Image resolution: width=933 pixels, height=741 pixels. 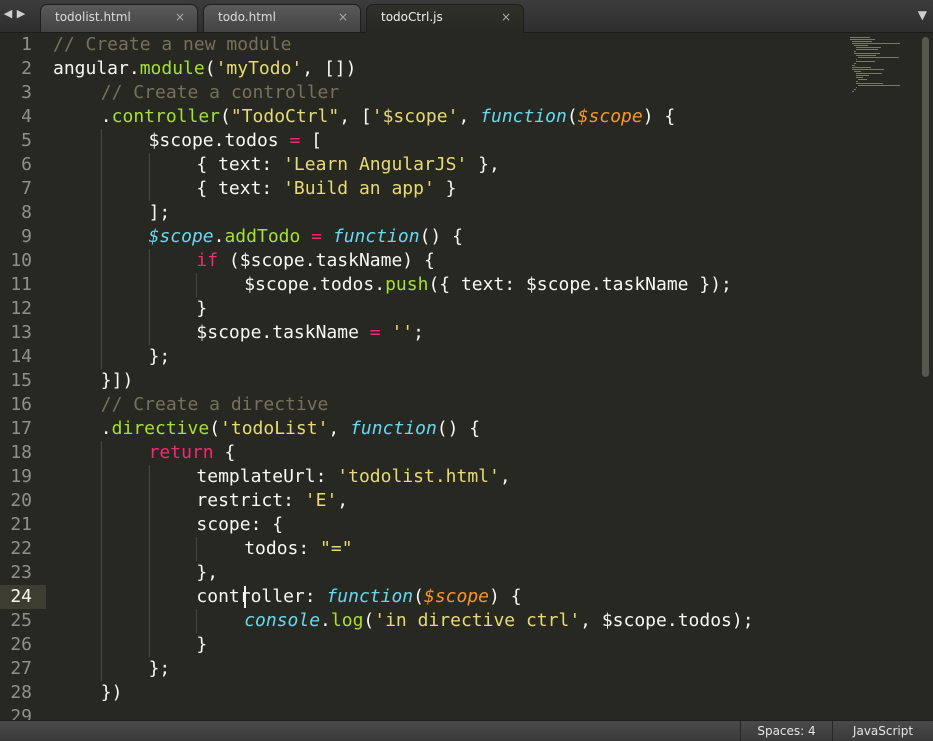 I want to click on tab-label: todolist.html, so click(x=93, y=17).